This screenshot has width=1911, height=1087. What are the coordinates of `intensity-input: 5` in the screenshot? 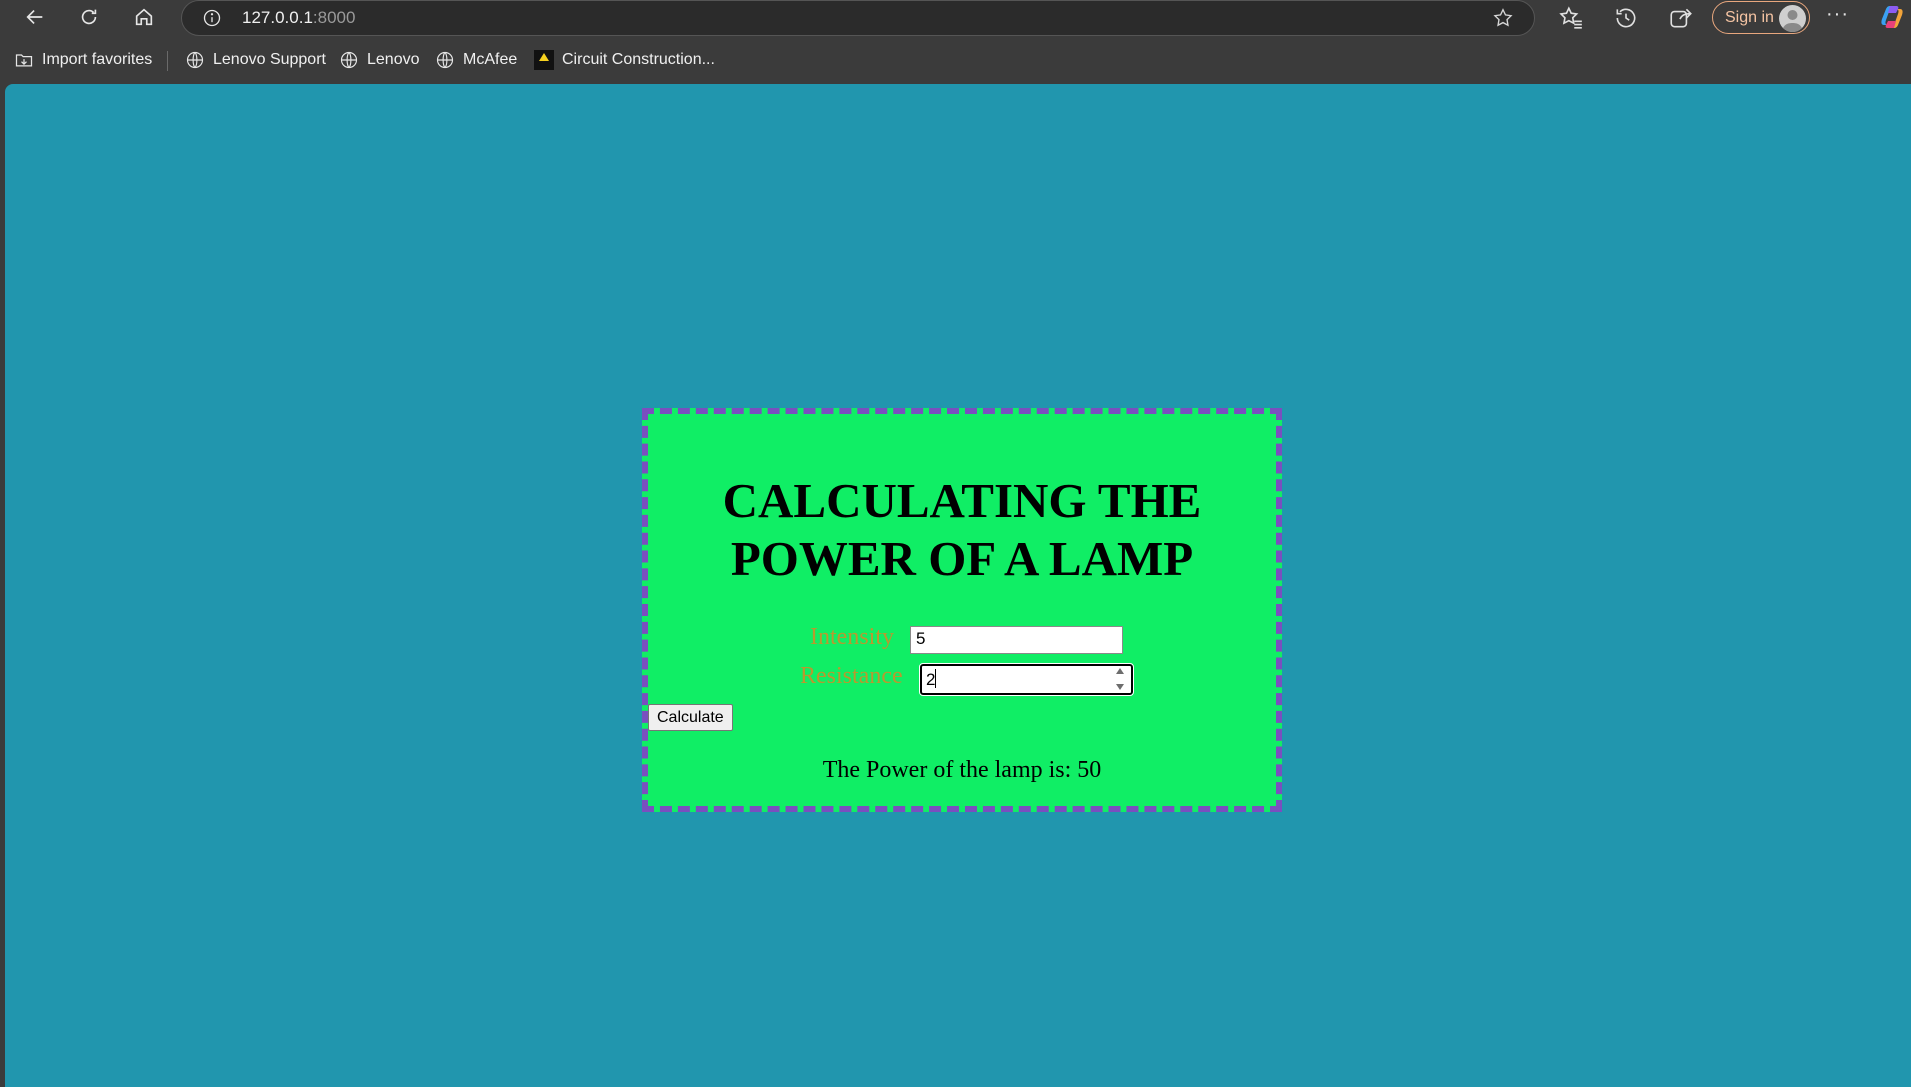 It's located at (1016, 640).